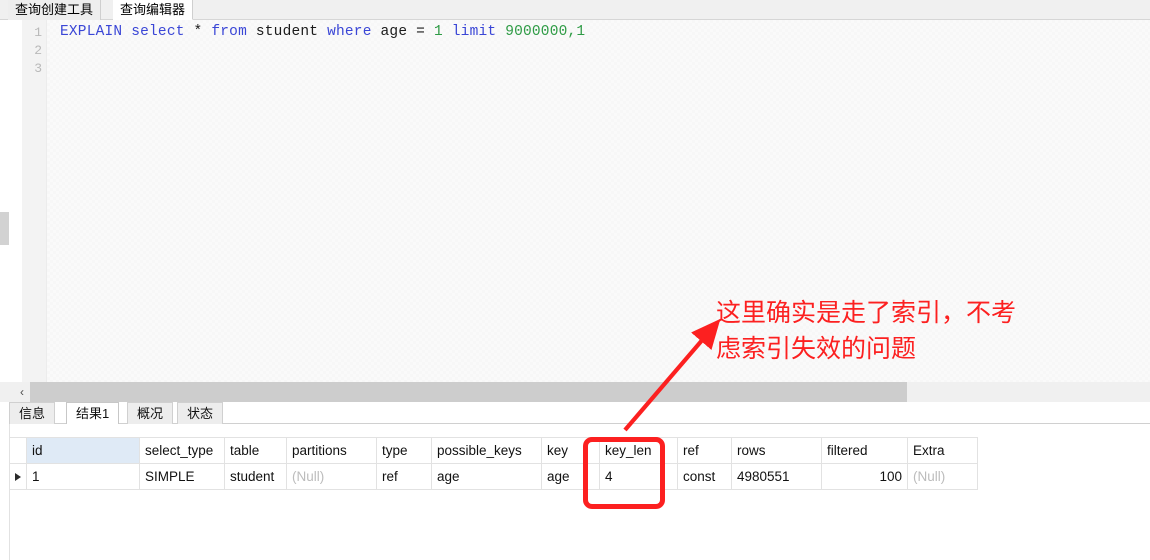 This screenshot has height=560, width=1150. What do you see at coordinates (570, 450) in the screenshot?
I see `column-header-key: key` at bounding box center [570, 450].